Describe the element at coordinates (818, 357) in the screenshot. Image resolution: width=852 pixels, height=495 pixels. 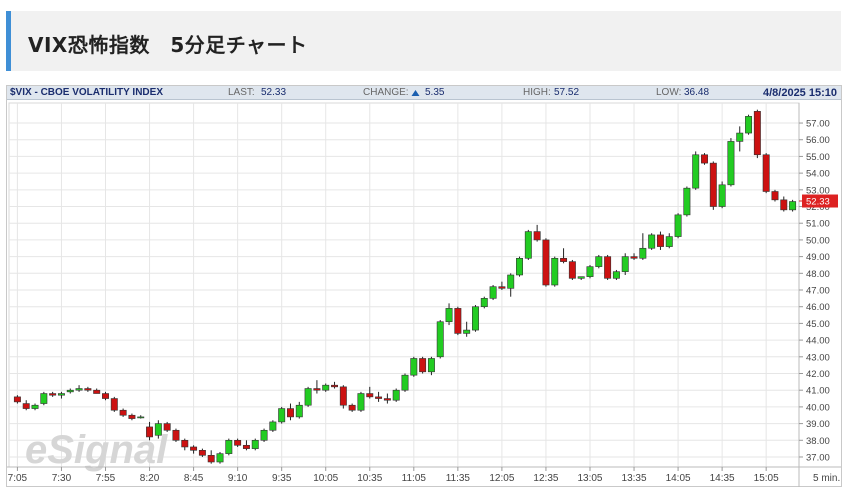
I see `y-tick-label: 43.00` at that location.